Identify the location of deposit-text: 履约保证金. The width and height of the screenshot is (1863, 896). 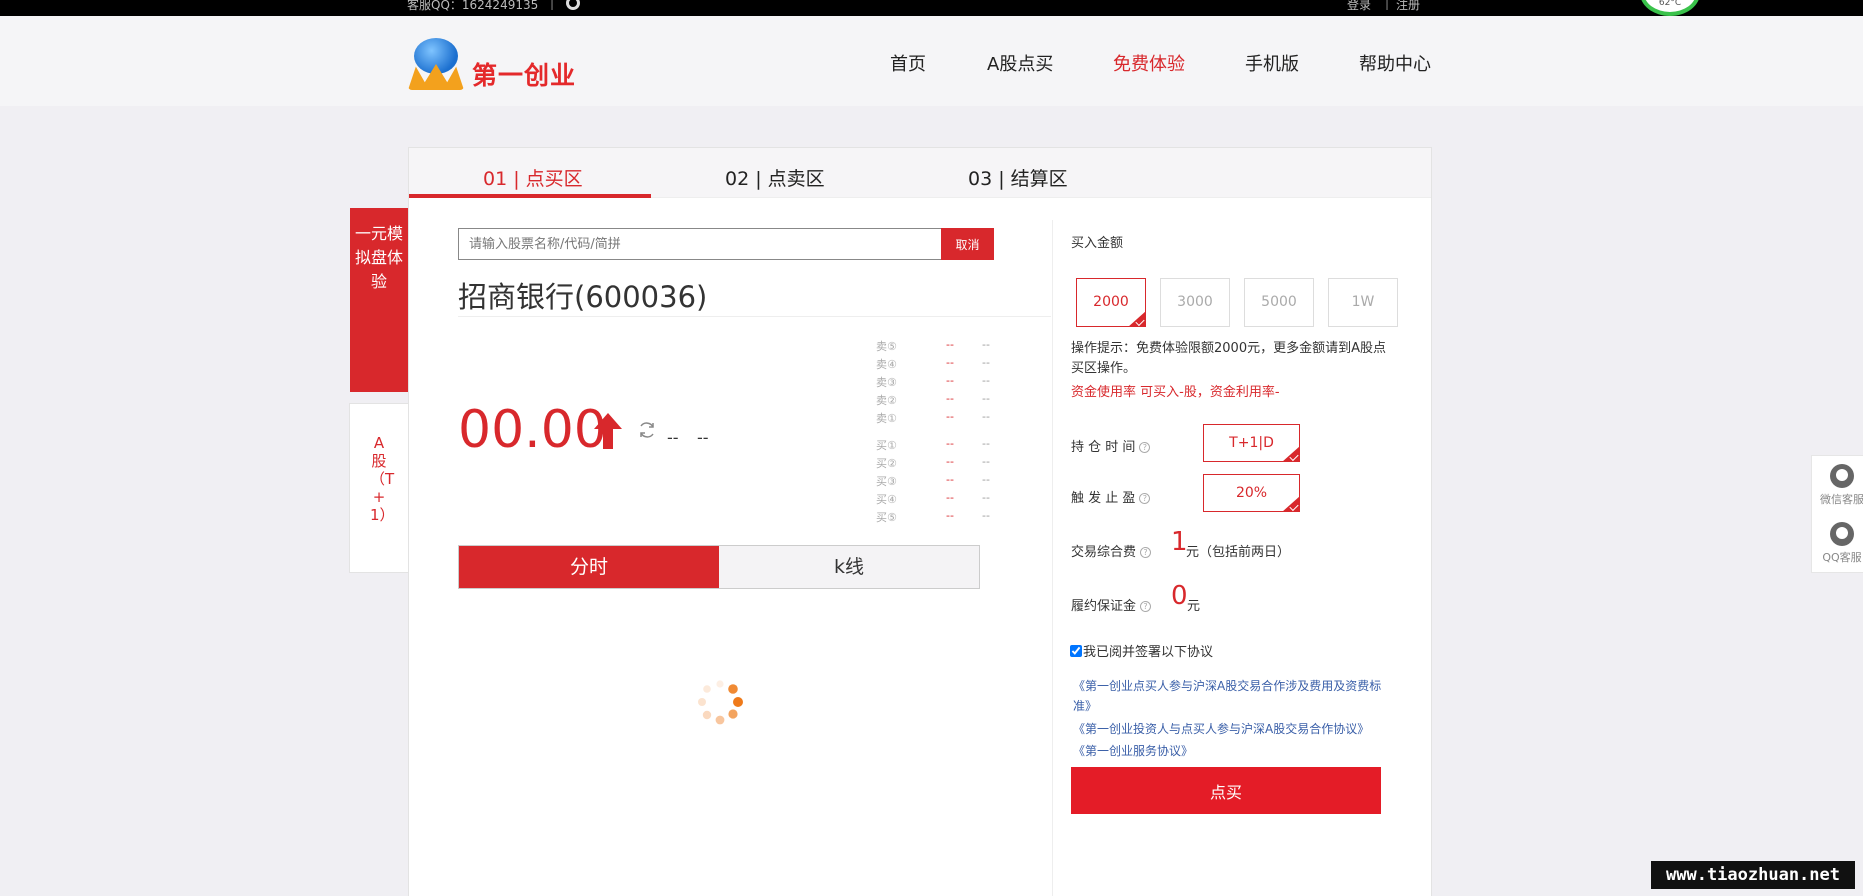
(1104, 606).